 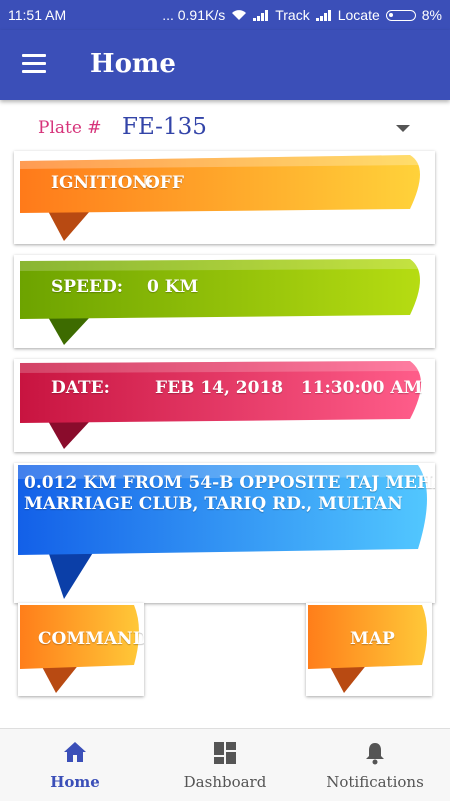 I want to click on command-button: COMMAND, so click(x=81, y=649).